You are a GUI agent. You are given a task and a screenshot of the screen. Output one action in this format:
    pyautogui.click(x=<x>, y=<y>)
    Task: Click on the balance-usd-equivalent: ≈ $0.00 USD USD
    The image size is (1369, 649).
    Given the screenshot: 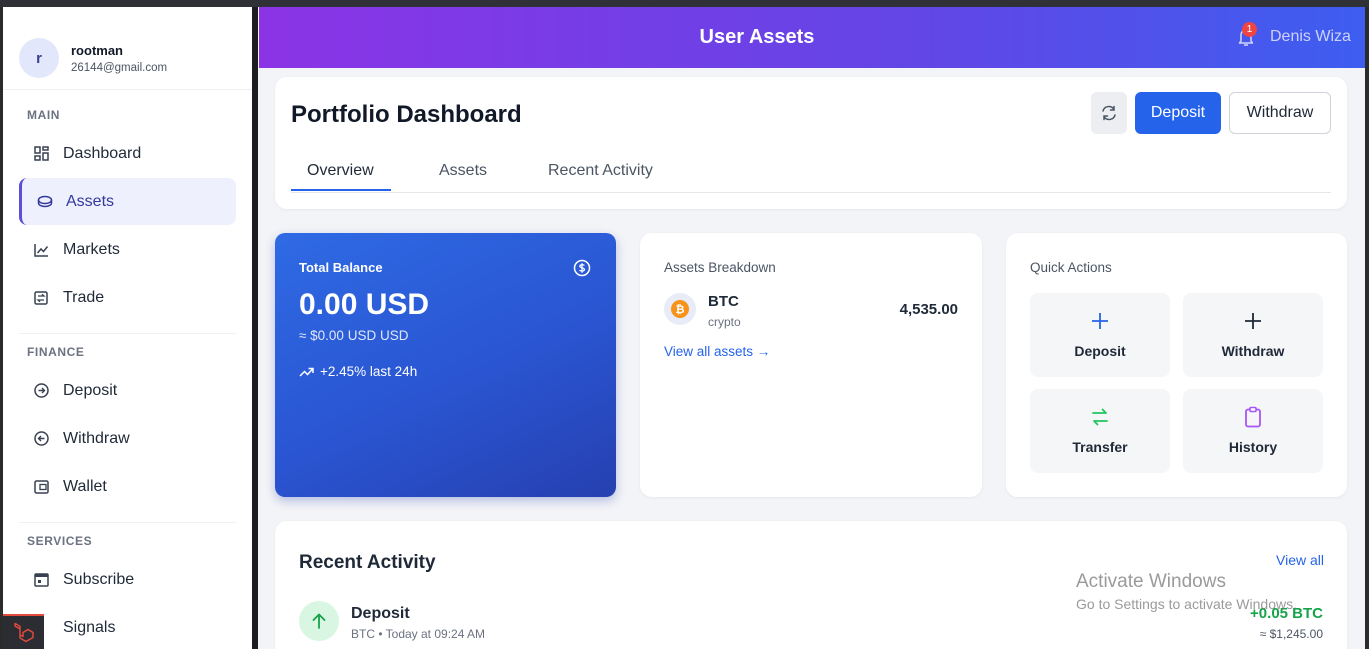 What is the action you would take?
    pyautogui.click(x=354, y=335)
    